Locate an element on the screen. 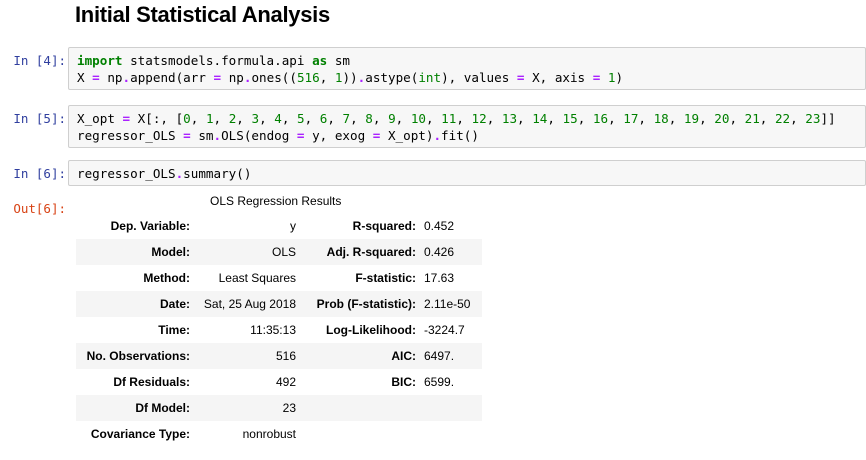  stat-label: Covariance Type: is located at coordinates (133, 434).